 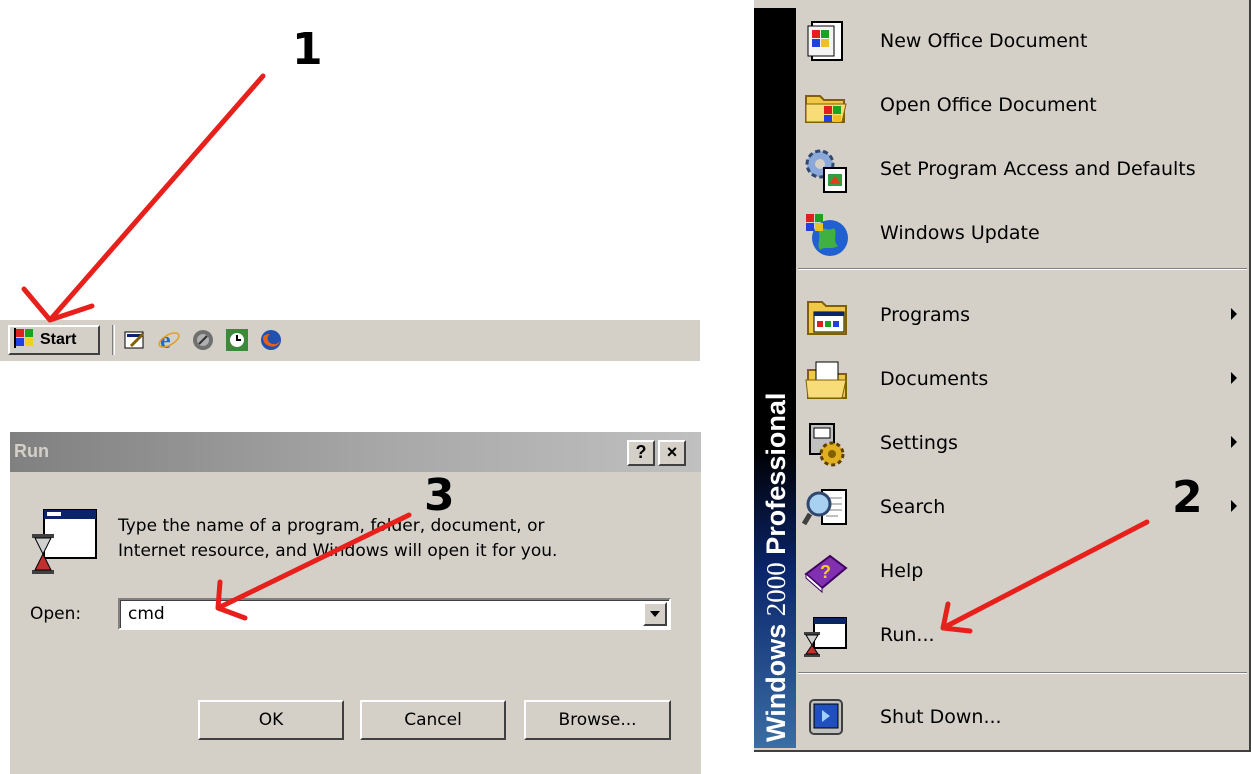 I want to click on taskbar-separator, so click(x=113, y=340).